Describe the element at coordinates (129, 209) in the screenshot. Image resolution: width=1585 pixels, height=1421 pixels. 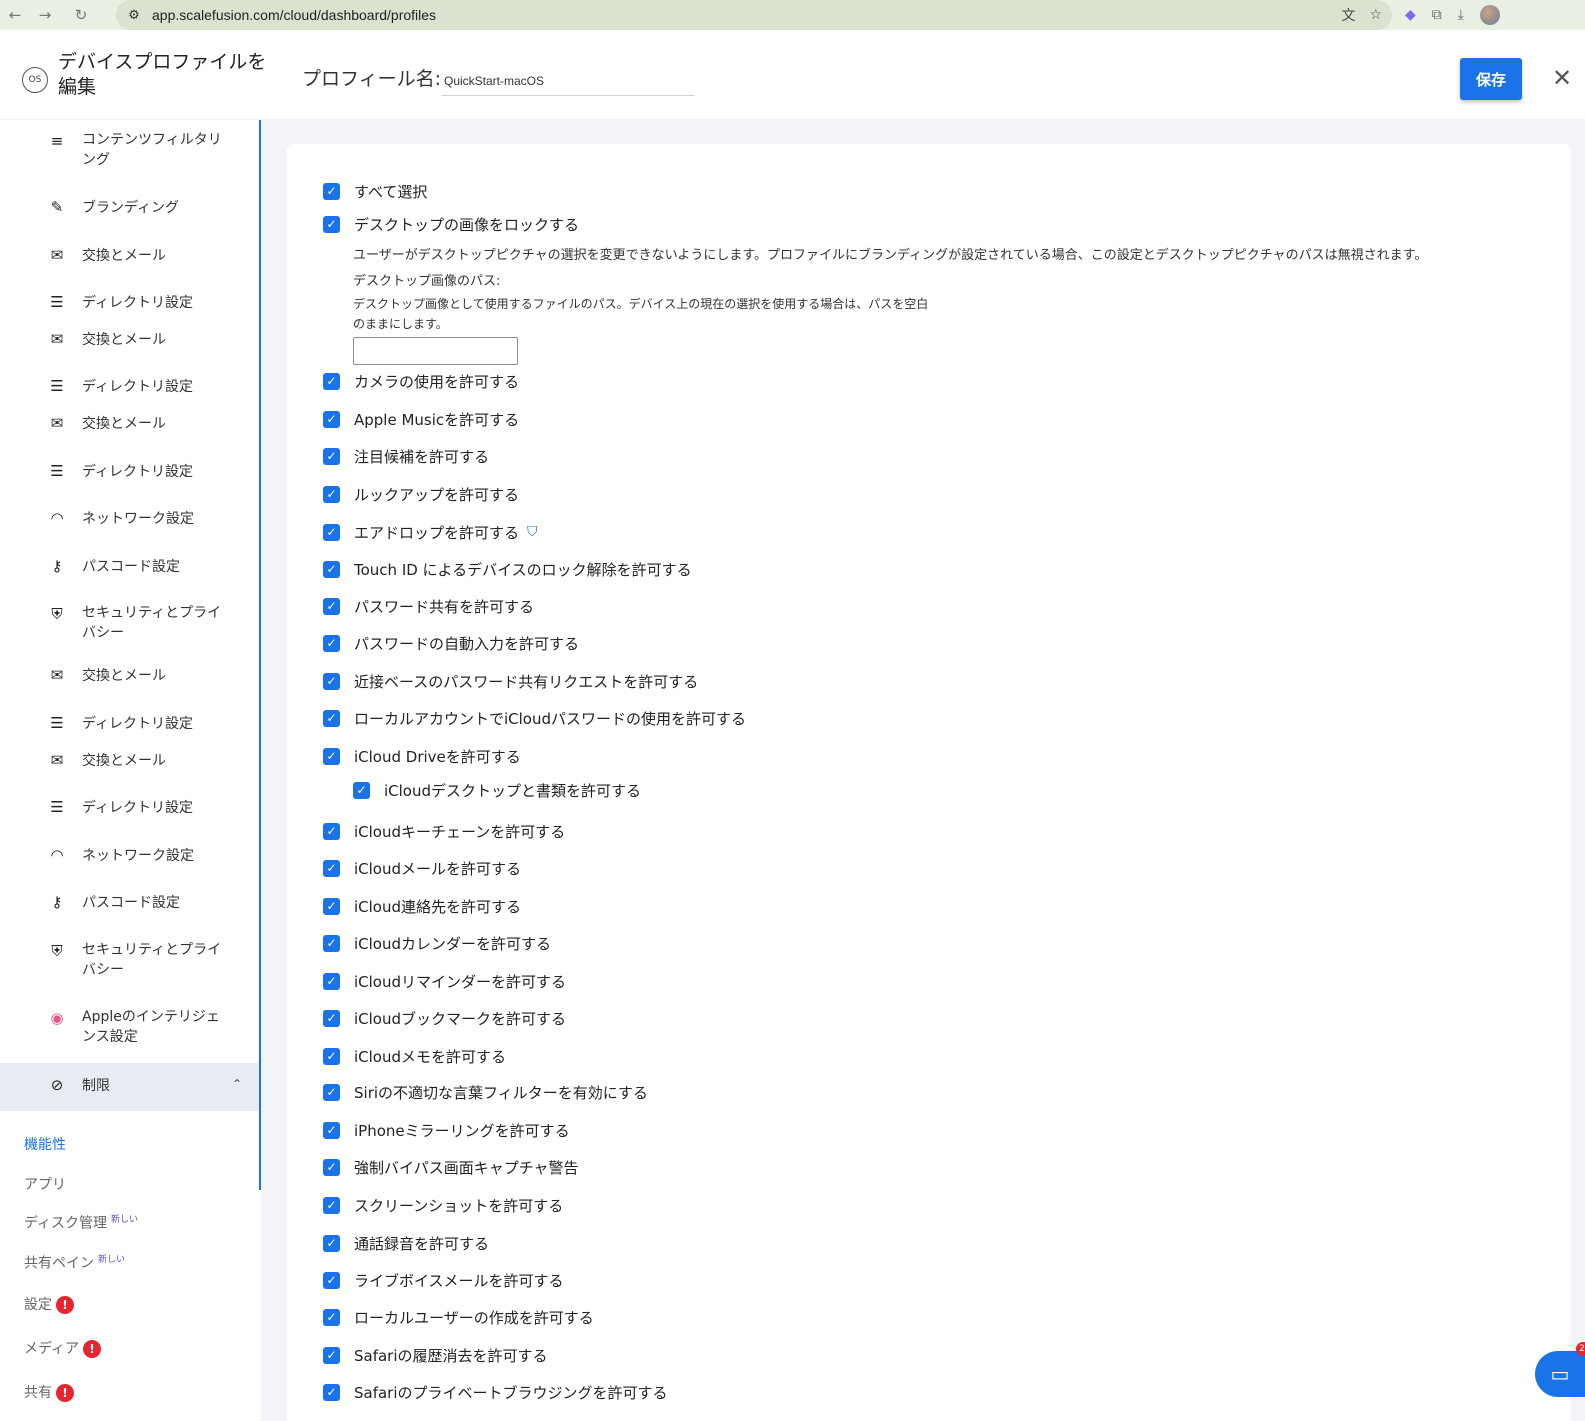
I see `sidebar-item-branding: ✎ ブランディング` at that location.